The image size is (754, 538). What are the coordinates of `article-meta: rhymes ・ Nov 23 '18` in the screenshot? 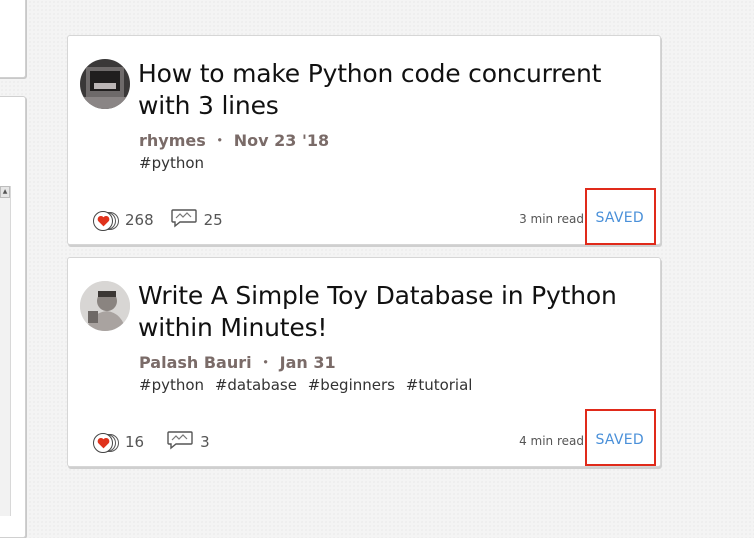 It's located at (234, 139).